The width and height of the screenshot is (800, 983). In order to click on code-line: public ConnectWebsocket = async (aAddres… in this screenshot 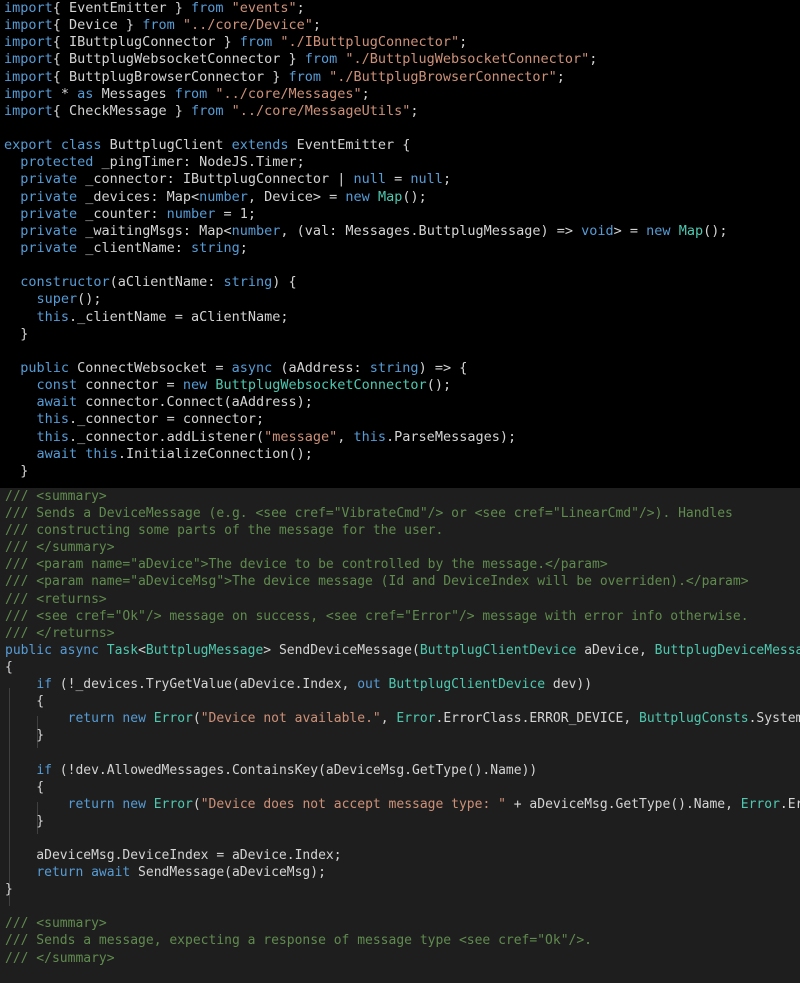, I will do `click(365, 368)`.